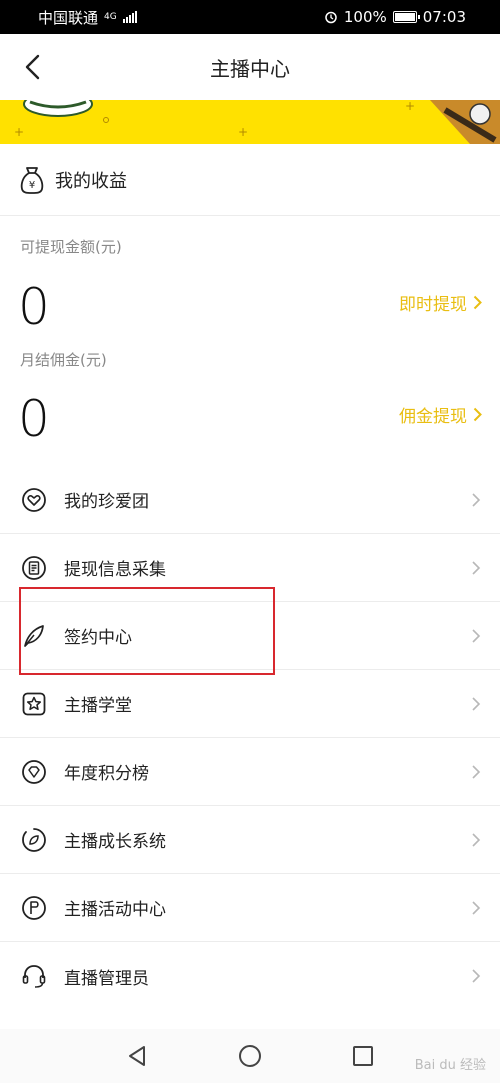  Describe the element at coordinates (106, 502) in the screenshot. I see `menu-label: 我的珍爱团` at that location.